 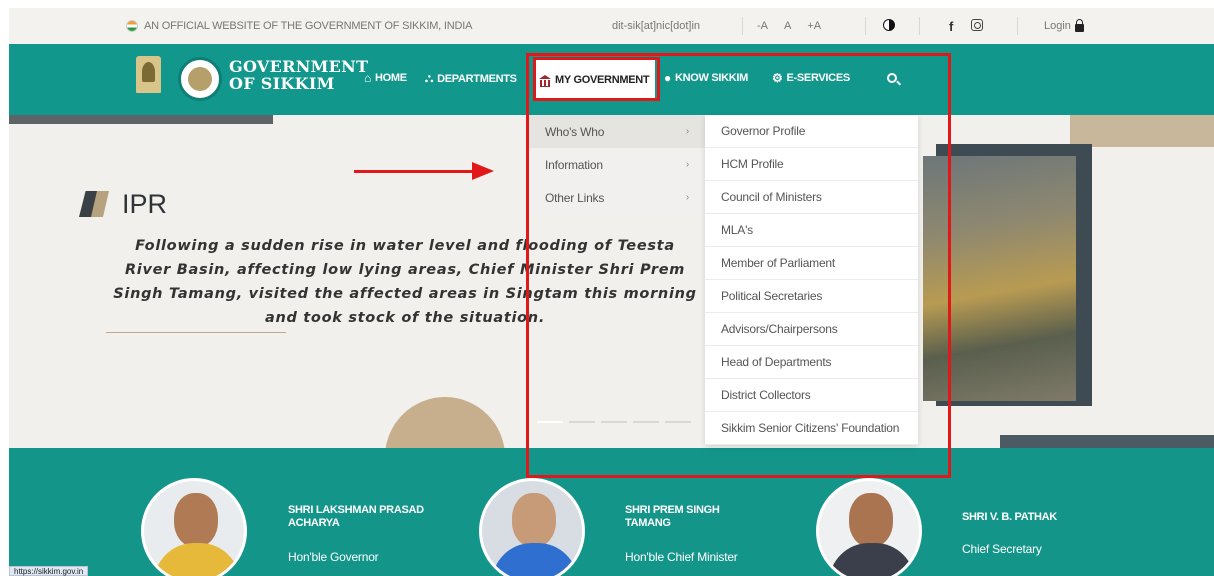 What do you see at coordinates (282, 83) in the screenshot?
I see `brand-line-2: OF SIKKIM` at bounding box center [282, 83].